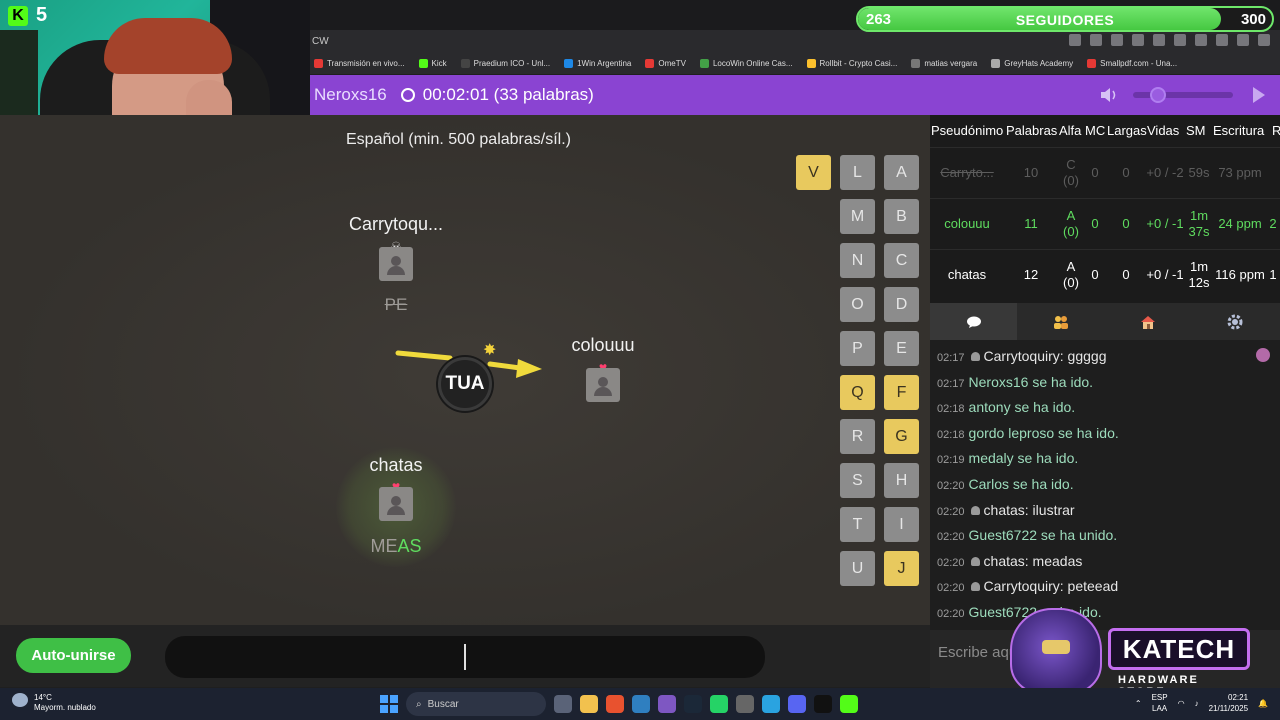 This screenshot has width=1280, height=720. What do you see at coordinates (1263, 355) in the screenshot?
I see `emoji-icon` at bounding box center [1263, 355].